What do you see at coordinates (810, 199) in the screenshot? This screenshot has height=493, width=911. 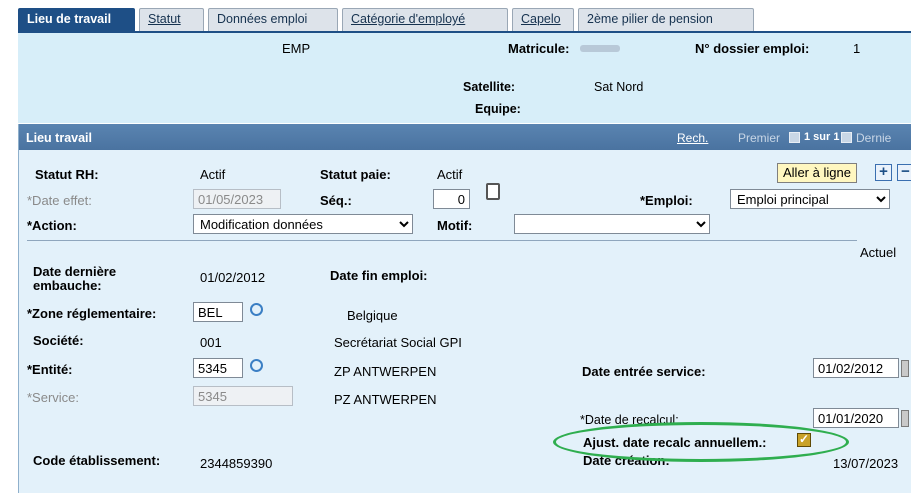 I see `emploi-select: Emploi principal` at bounding box center [810, 199].